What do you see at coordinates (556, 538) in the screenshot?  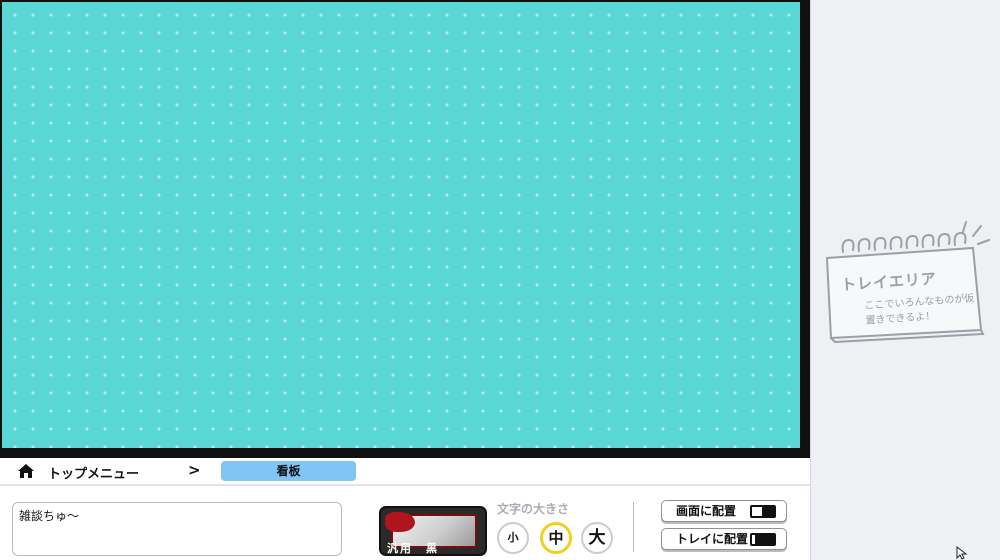 I see `font-size-medium-button: 中` at bounding box center [556, 538].